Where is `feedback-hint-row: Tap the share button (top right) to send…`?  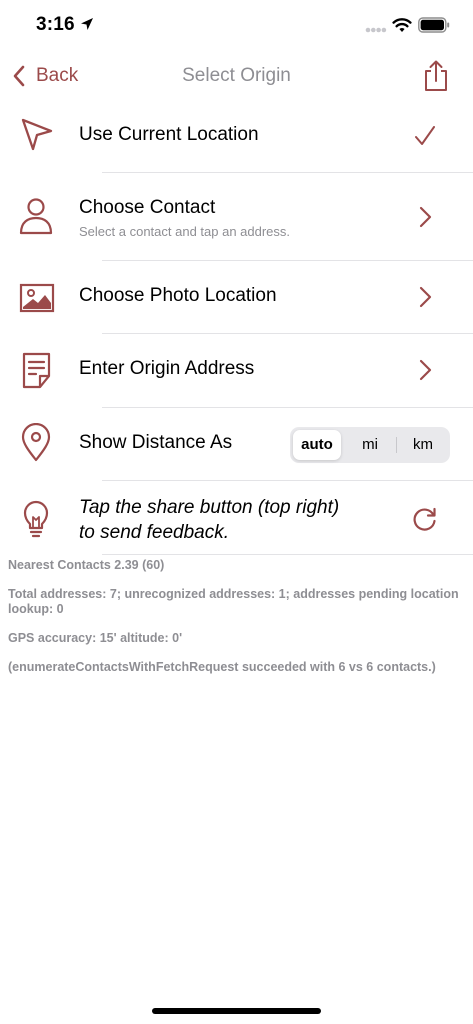 feedback-hint-row: Tap the share button (top right) to send… is located at coordinates (236, 518).